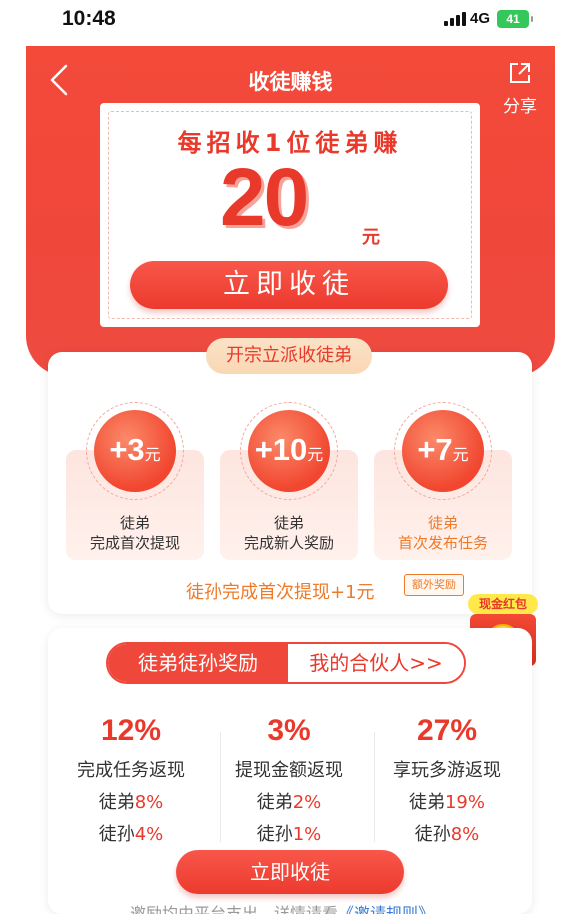  I want to click on red-packet-label: 现金红包, so click(503, 604).